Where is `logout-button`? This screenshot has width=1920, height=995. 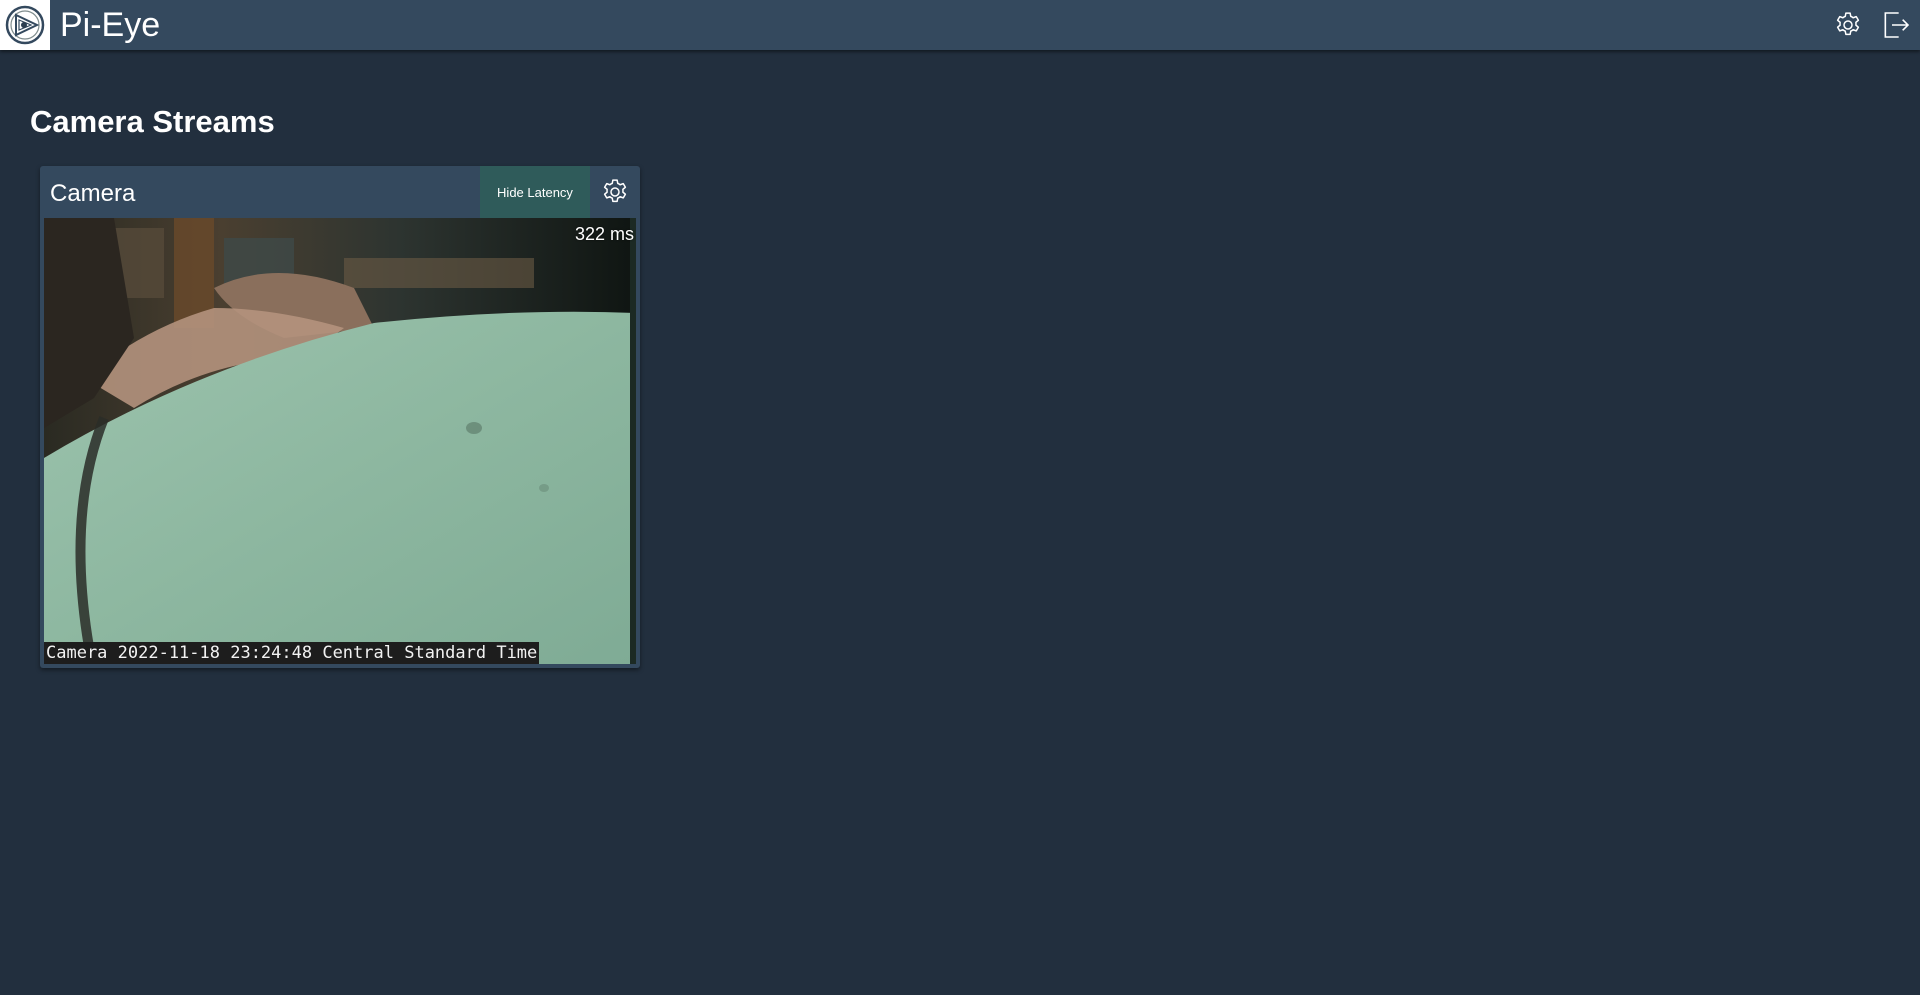
logout-button is located at coordinates (1896, 25).